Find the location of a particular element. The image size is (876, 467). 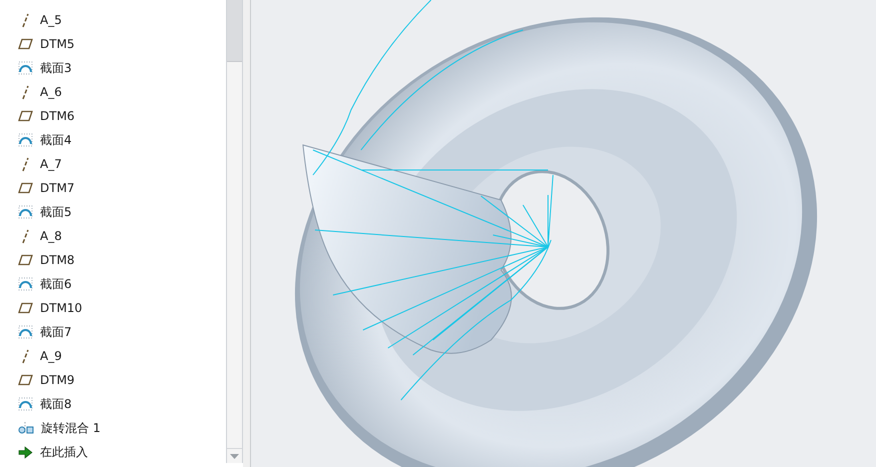

tree-item: DTM5 is located at coordinates (113, 44).